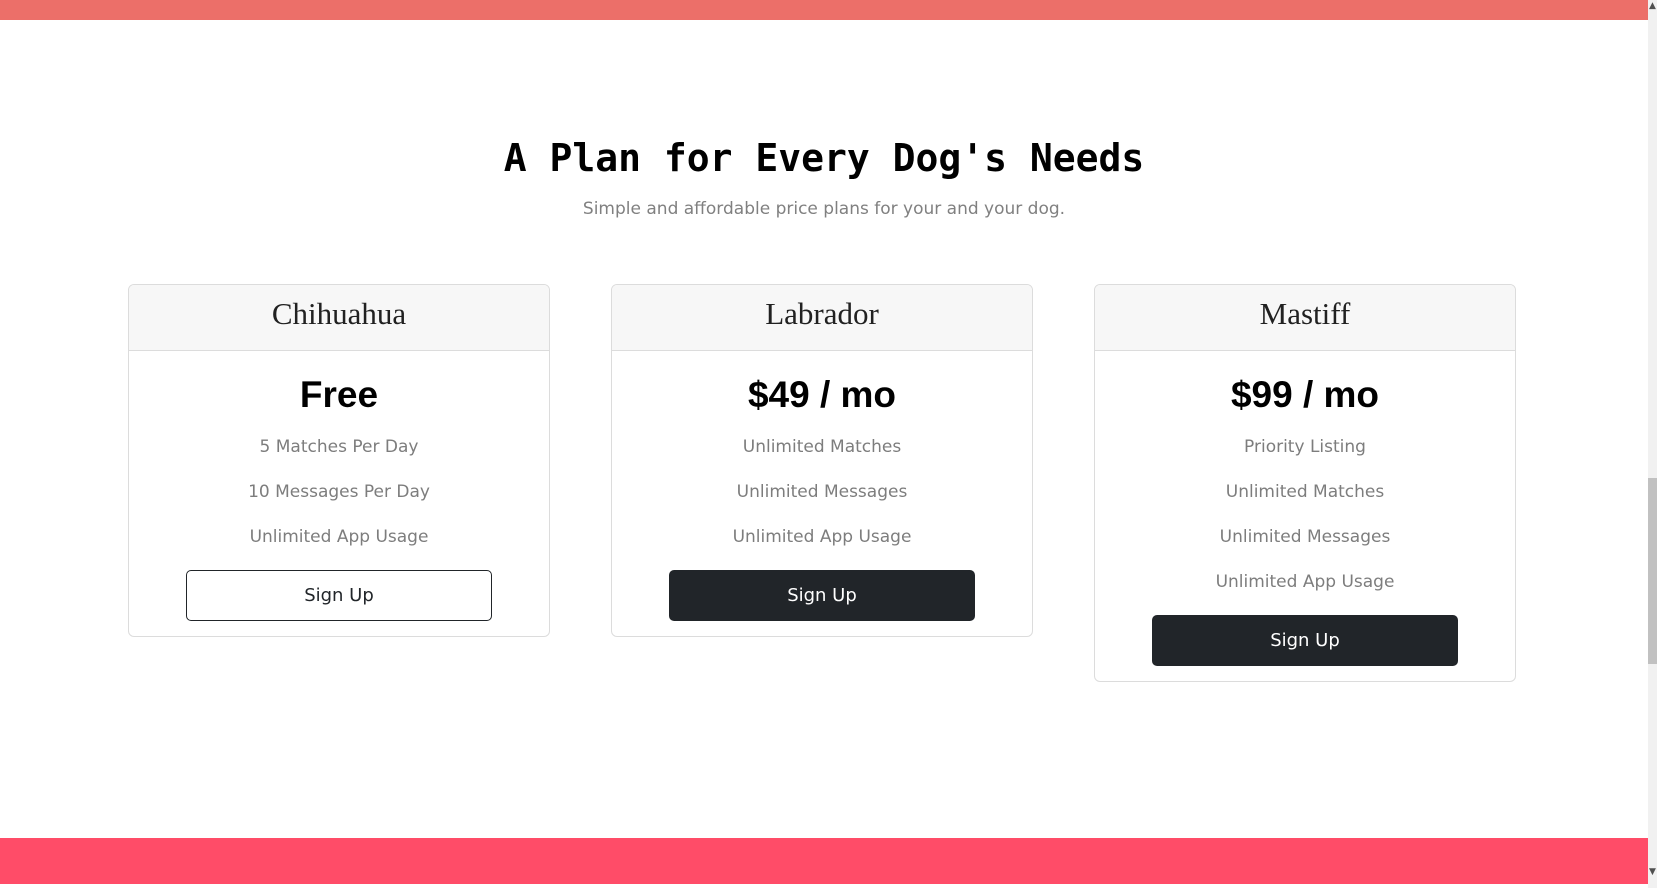 Image resolution: width=1657 pixels, height=888 pixels. What do you see at coordinates (1652, 444) in the screenshot?
I see `vertical-scrollbar: ▲ ▼` at bounding box center [1652, 444].